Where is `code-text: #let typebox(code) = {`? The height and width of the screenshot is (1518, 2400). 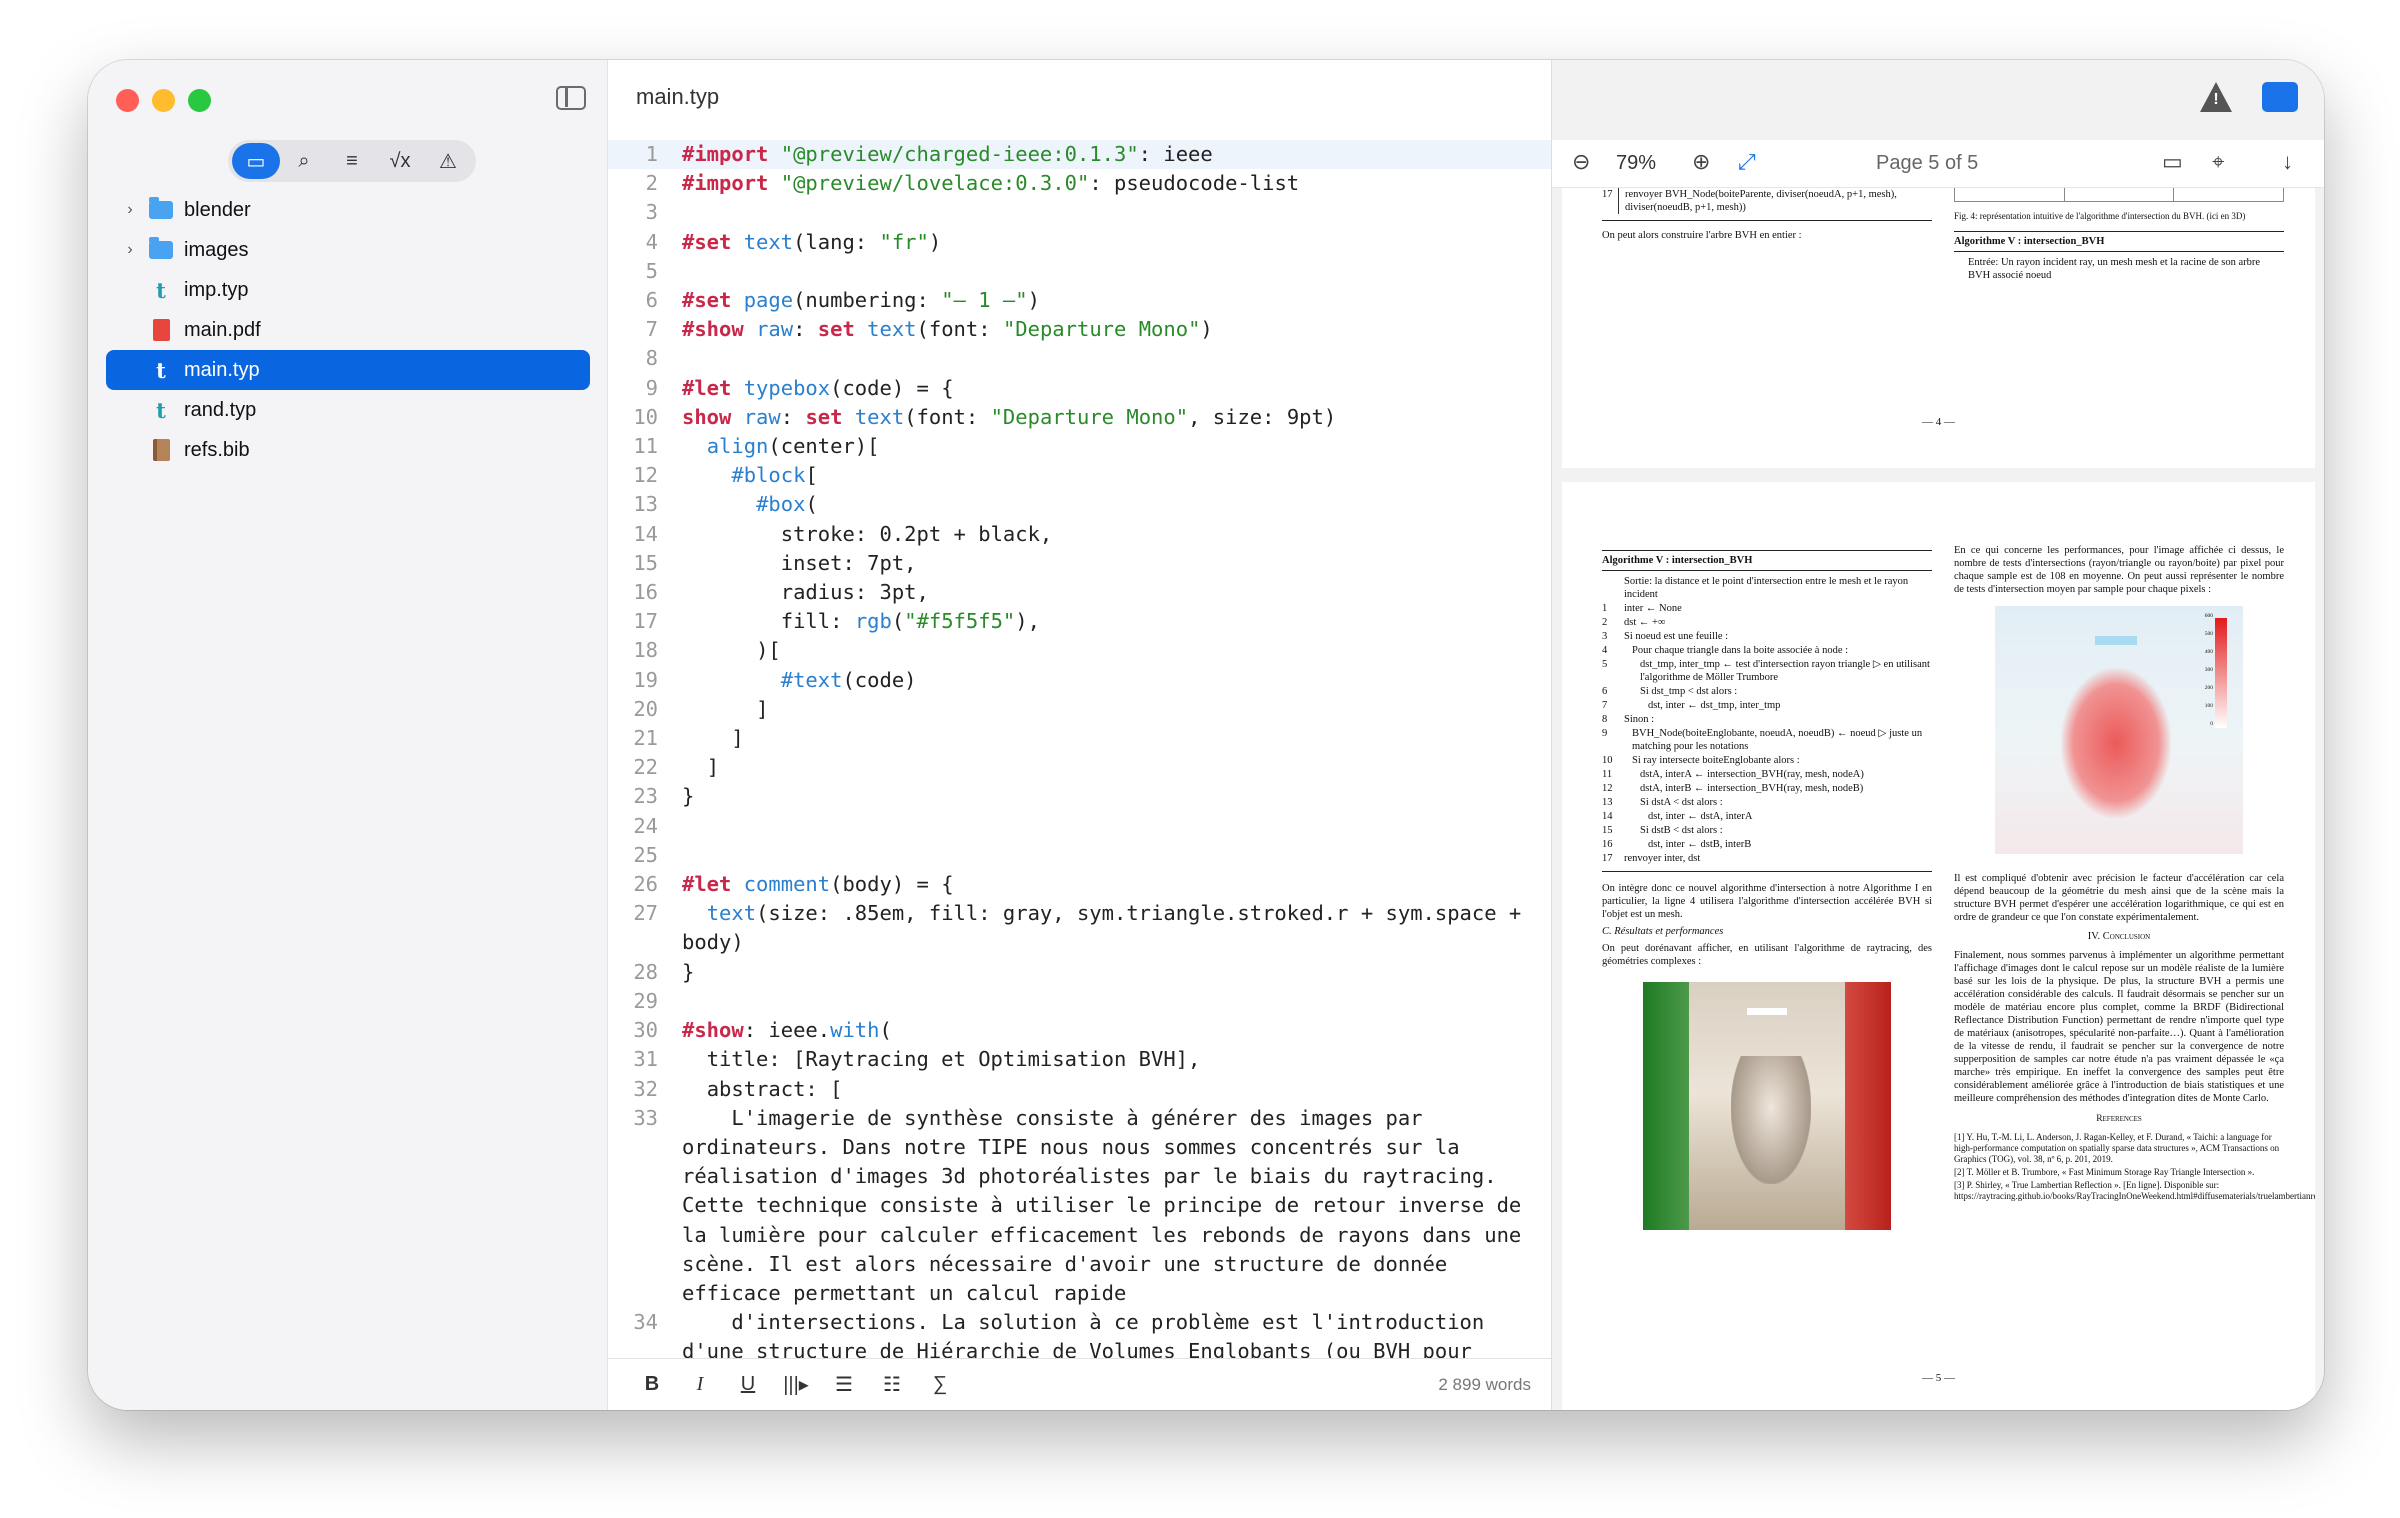
code-text: #let typebox(code) = { is located at coordinates (818, 387).